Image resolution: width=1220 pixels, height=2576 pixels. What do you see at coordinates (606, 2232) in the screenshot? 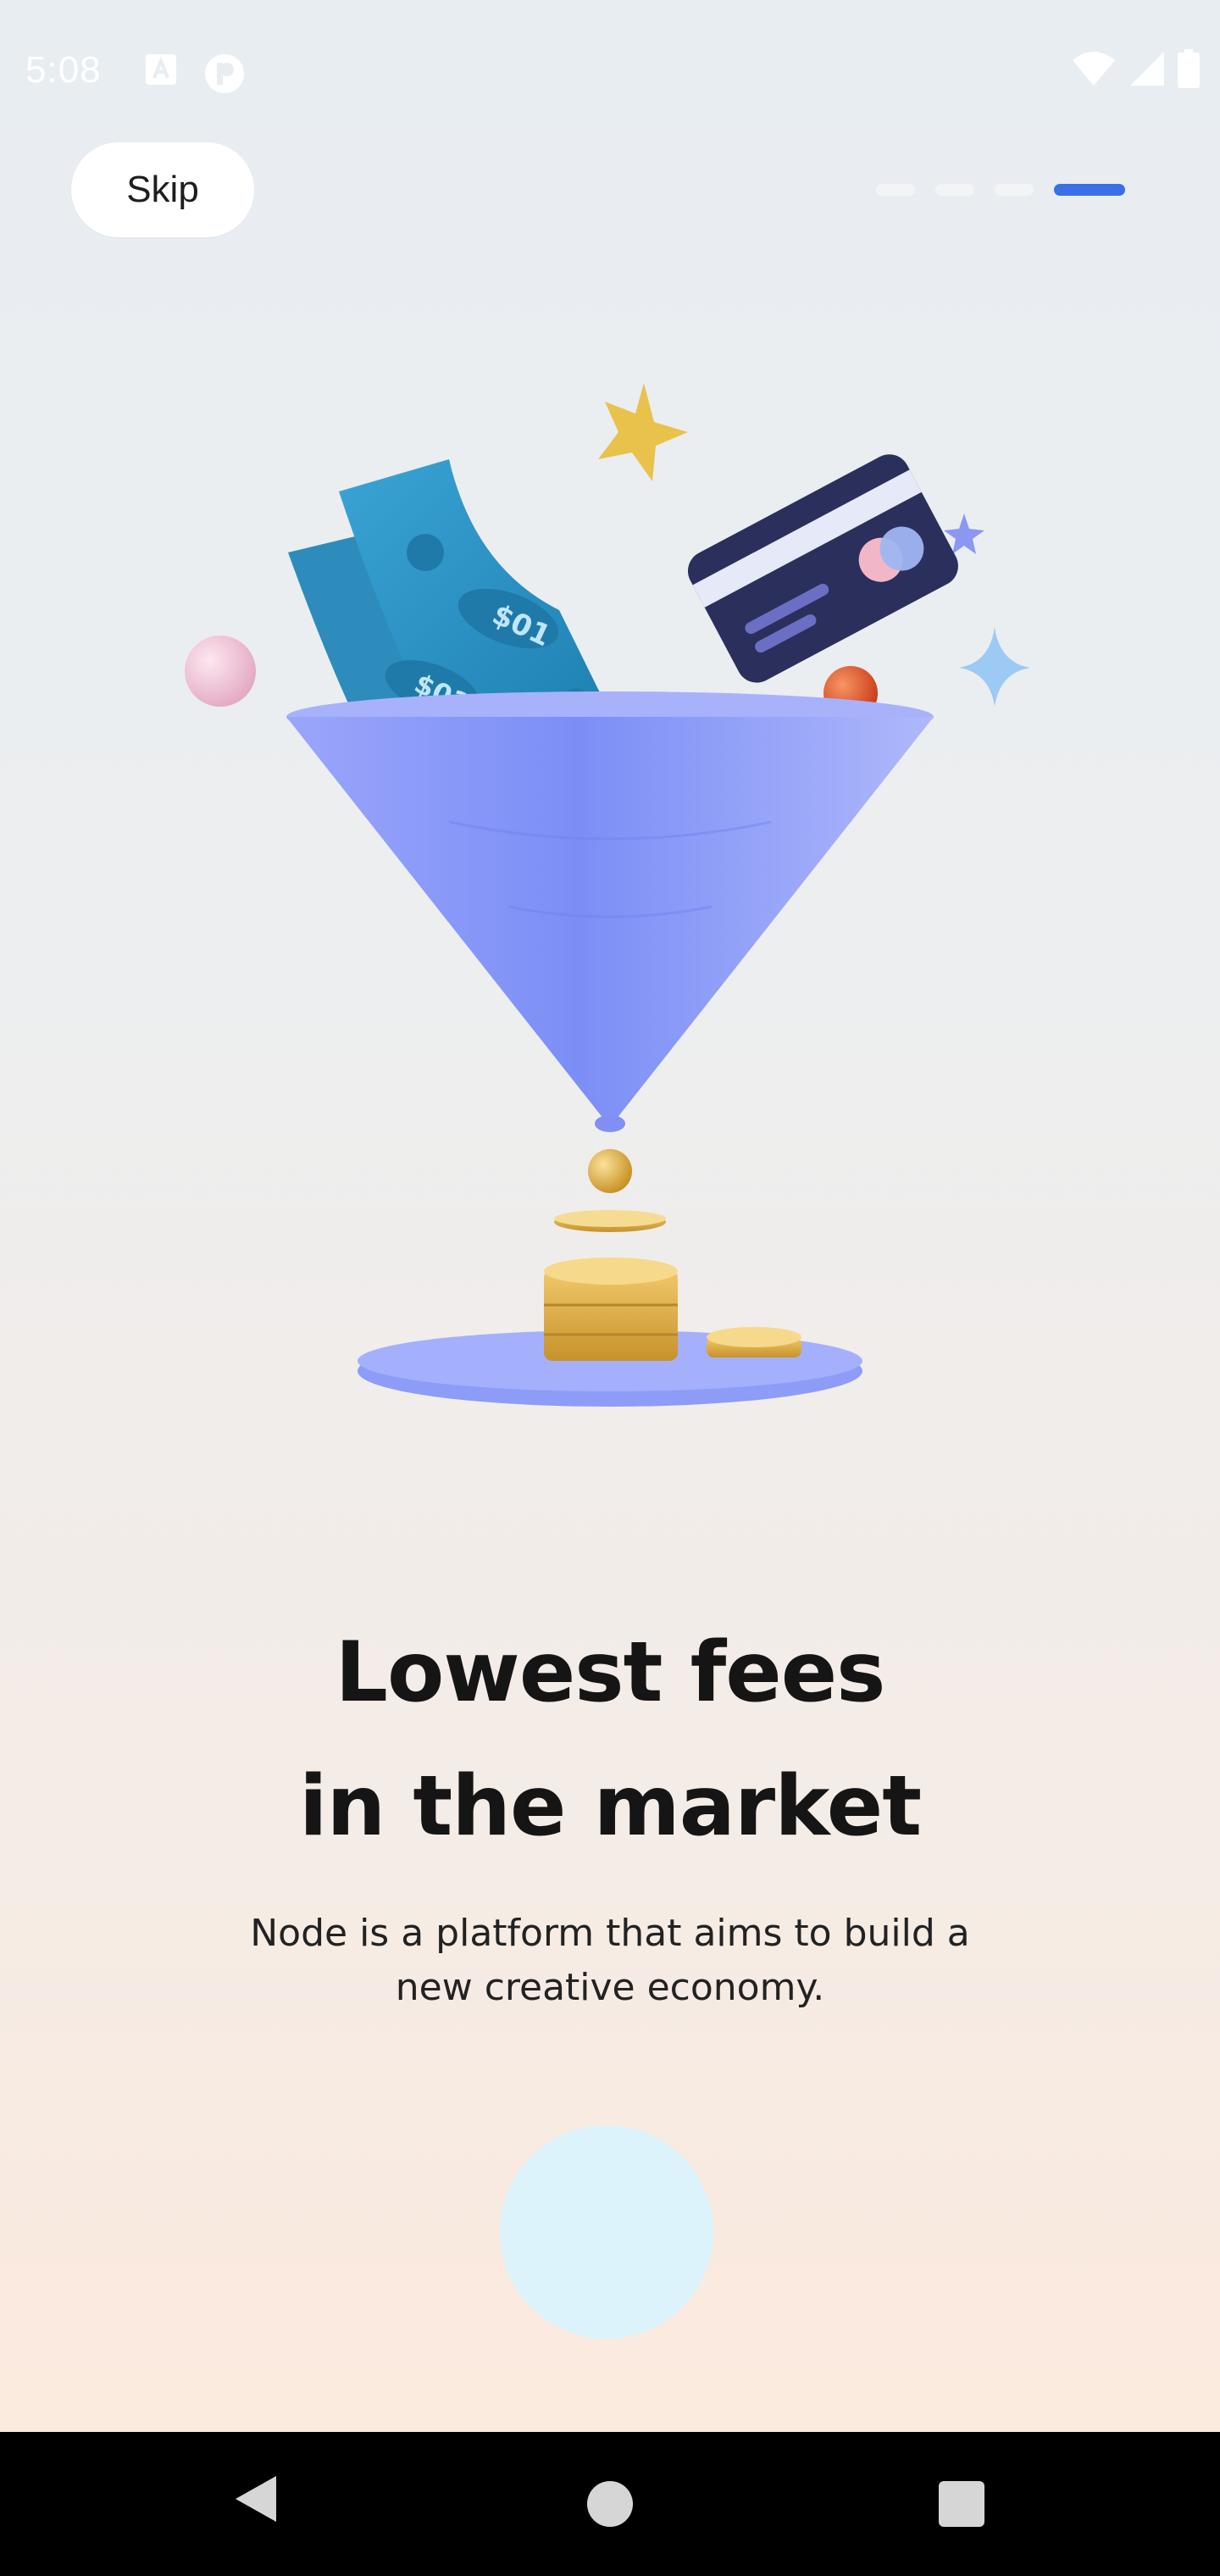
I see `next-button` at bounding box center [606, 2232].